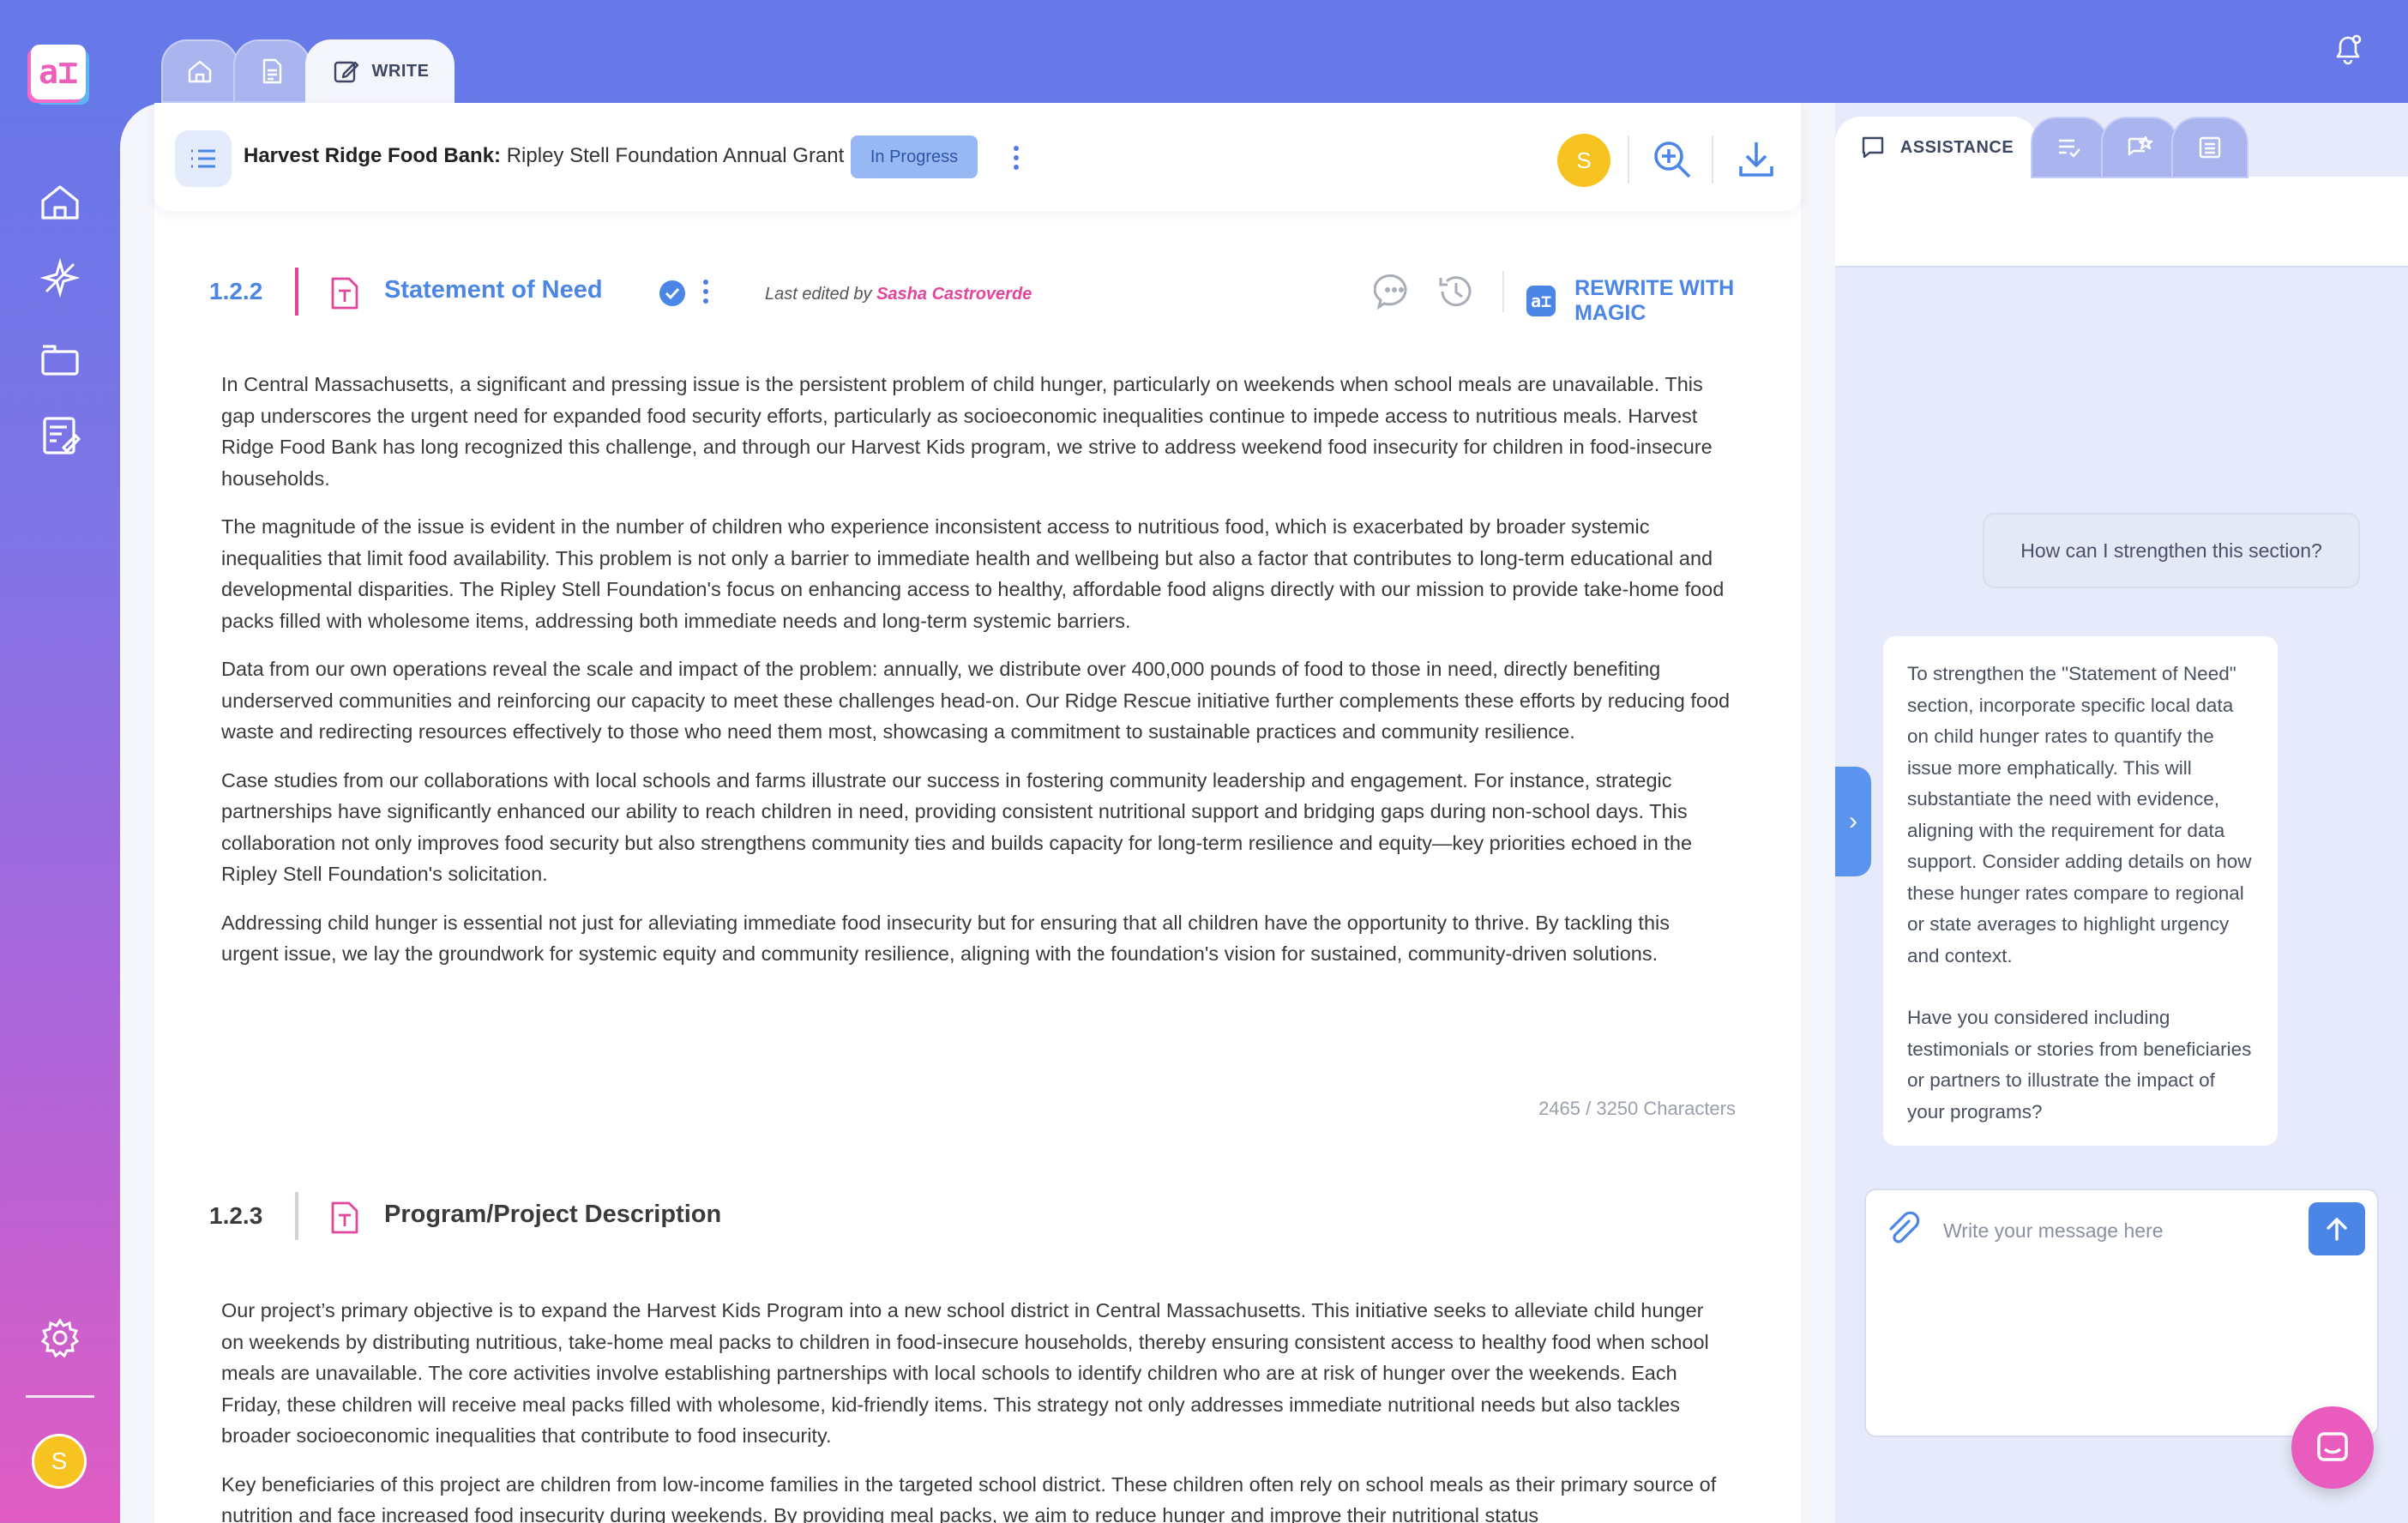 The image size is (2408, 1523). I want to click on message-input, so click(2114, 1230).